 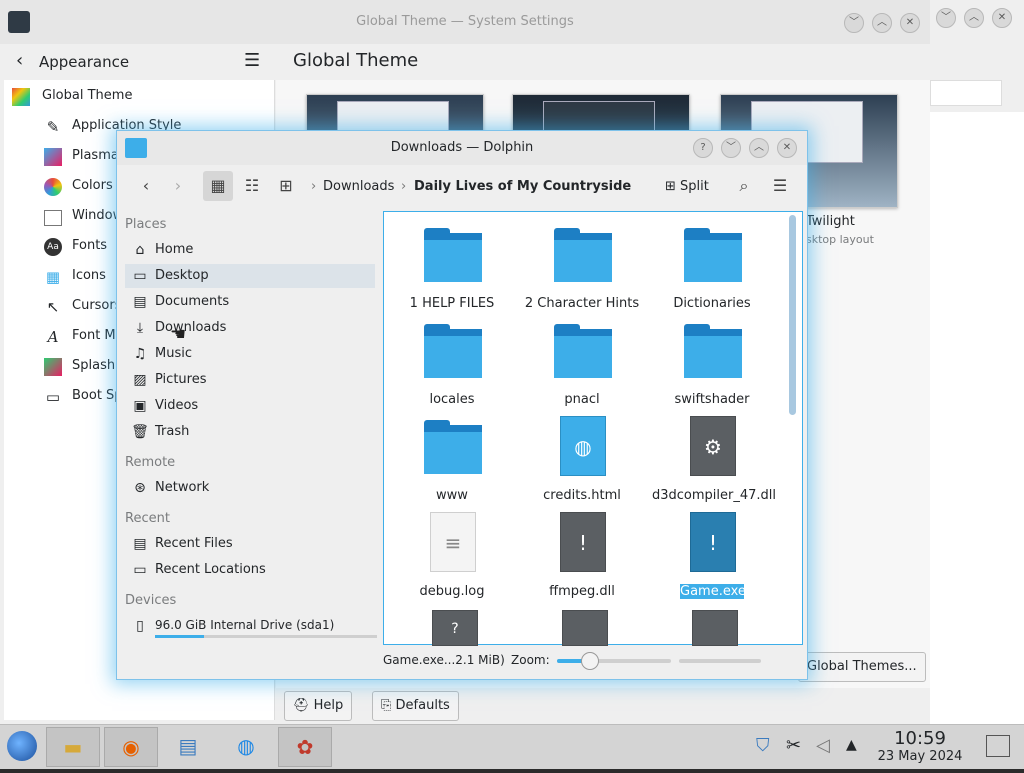 What do you see at coordinates (793, 745) in the screenshot?
I see `scissors-tray-icon: ✂` at bounding box center [793, 745].